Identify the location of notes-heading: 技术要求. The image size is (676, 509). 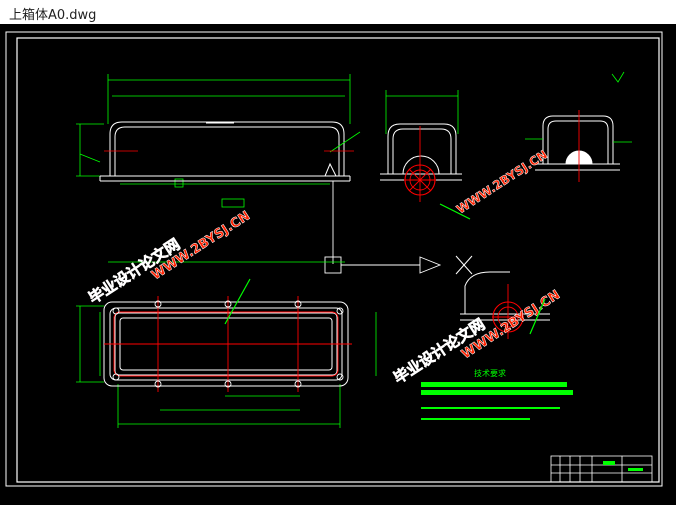
(490, 373).